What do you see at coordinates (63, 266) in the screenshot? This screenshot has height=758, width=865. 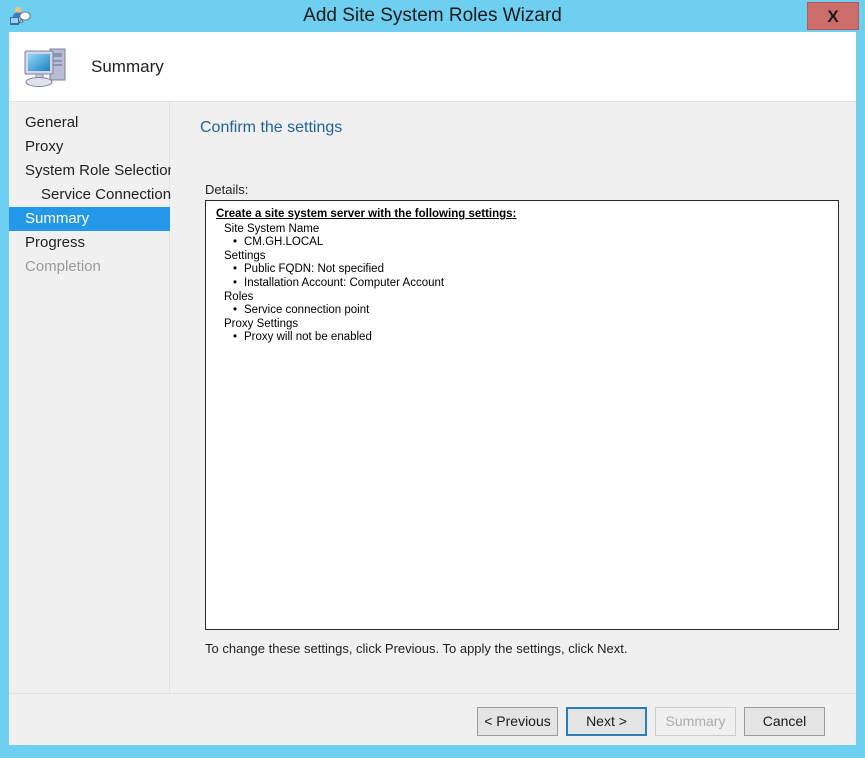 I see `sidebar-item-completion: Completion` at bounding box center [63, 266].